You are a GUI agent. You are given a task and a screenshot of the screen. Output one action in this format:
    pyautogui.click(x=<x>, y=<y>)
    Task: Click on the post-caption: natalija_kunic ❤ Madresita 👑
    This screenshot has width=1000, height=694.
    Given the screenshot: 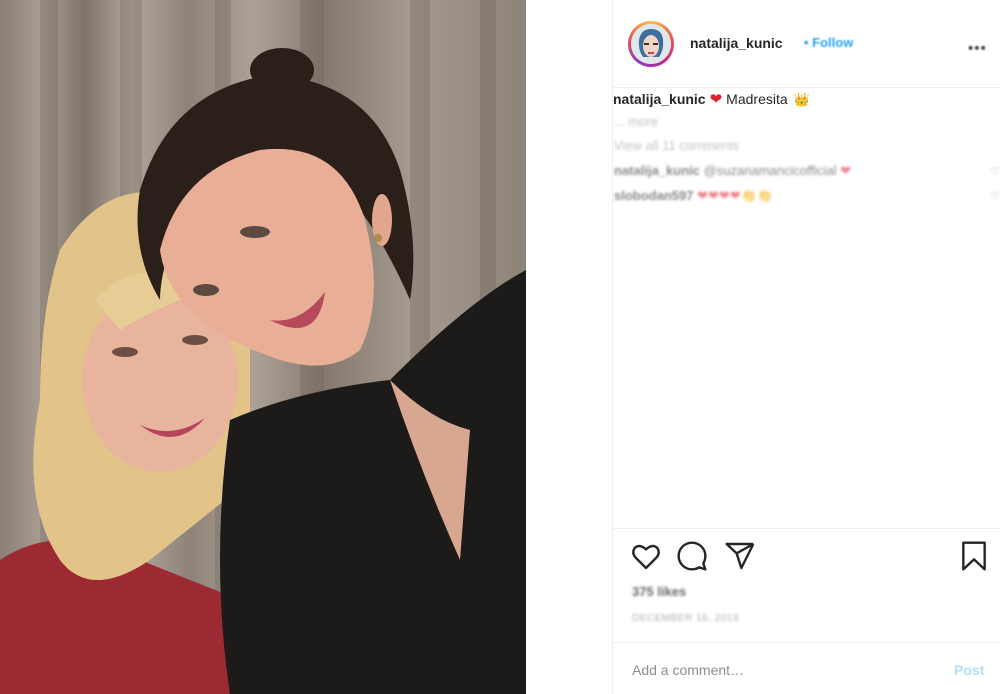 What is the action you would take?
    pyautogui.click(x=711, y=99)
    